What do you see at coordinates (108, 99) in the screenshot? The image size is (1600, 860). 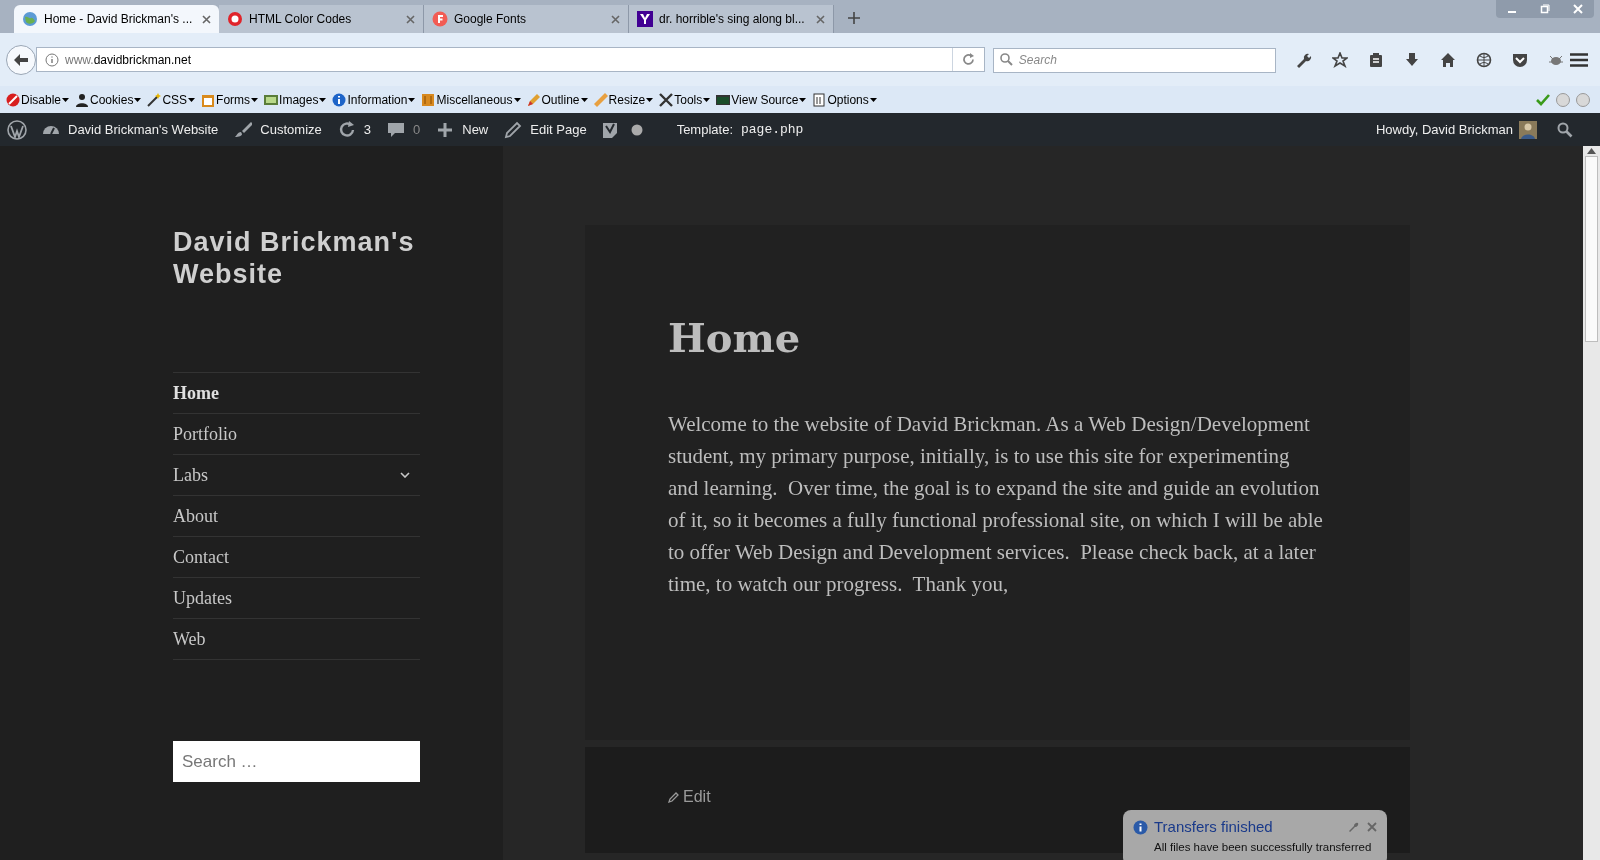 I see `toolbar-menu: Cookies` at bounding box center [108, 99].